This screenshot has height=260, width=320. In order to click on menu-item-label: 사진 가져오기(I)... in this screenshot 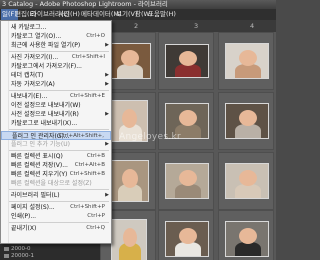, I will do `click(35, 57)`.